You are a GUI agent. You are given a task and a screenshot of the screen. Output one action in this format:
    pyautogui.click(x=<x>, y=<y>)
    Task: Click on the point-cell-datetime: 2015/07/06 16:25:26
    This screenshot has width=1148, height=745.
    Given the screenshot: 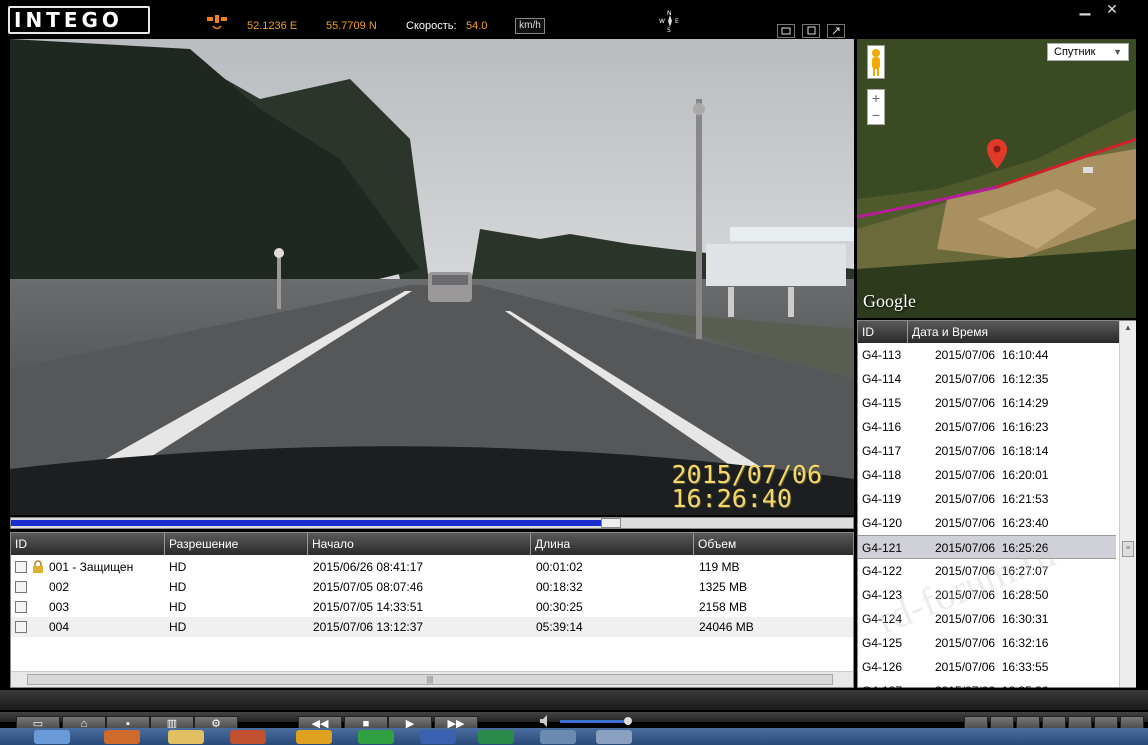 What is the action you would take?
    pyautogui.click(x=992, y=548)
    